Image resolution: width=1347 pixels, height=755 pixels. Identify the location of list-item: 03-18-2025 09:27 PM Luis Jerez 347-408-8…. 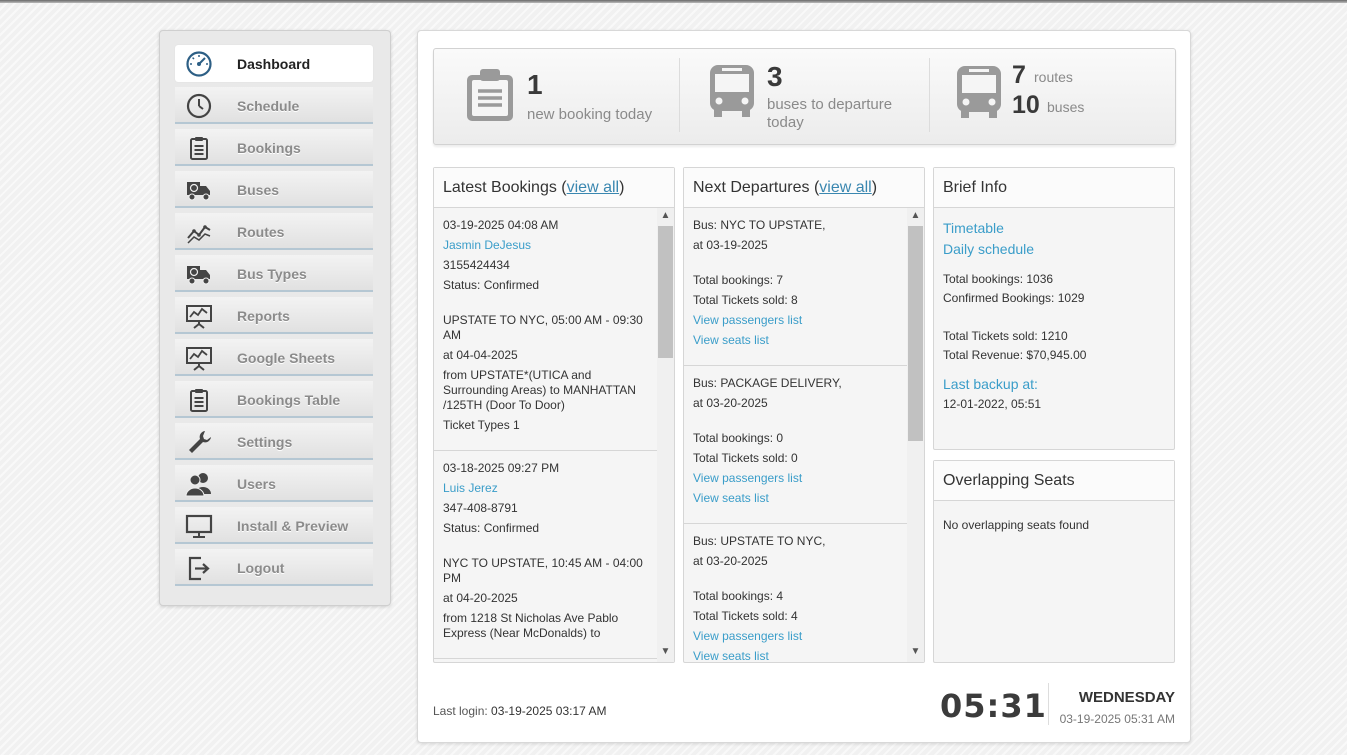
(546, 555).